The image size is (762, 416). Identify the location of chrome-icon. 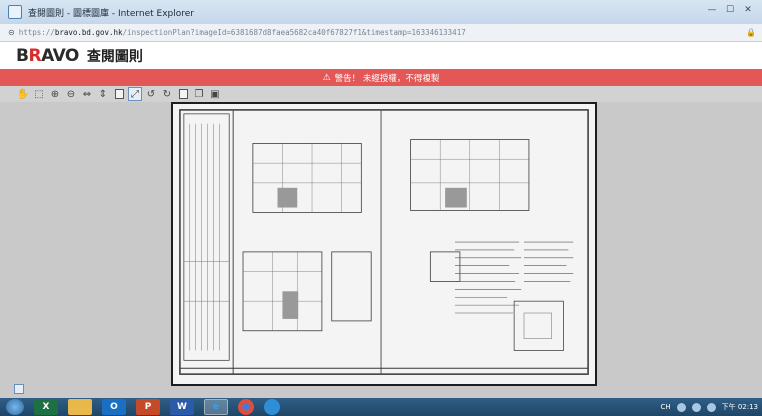
(246, 407).